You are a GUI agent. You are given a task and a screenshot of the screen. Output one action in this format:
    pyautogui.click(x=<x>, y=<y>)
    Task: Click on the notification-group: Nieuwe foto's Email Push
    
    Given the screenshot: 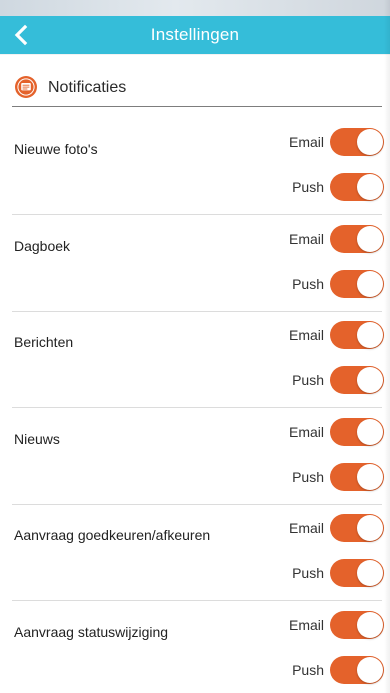 What is the action you would take?
    pyautogui.click(x=195, y=168)
    